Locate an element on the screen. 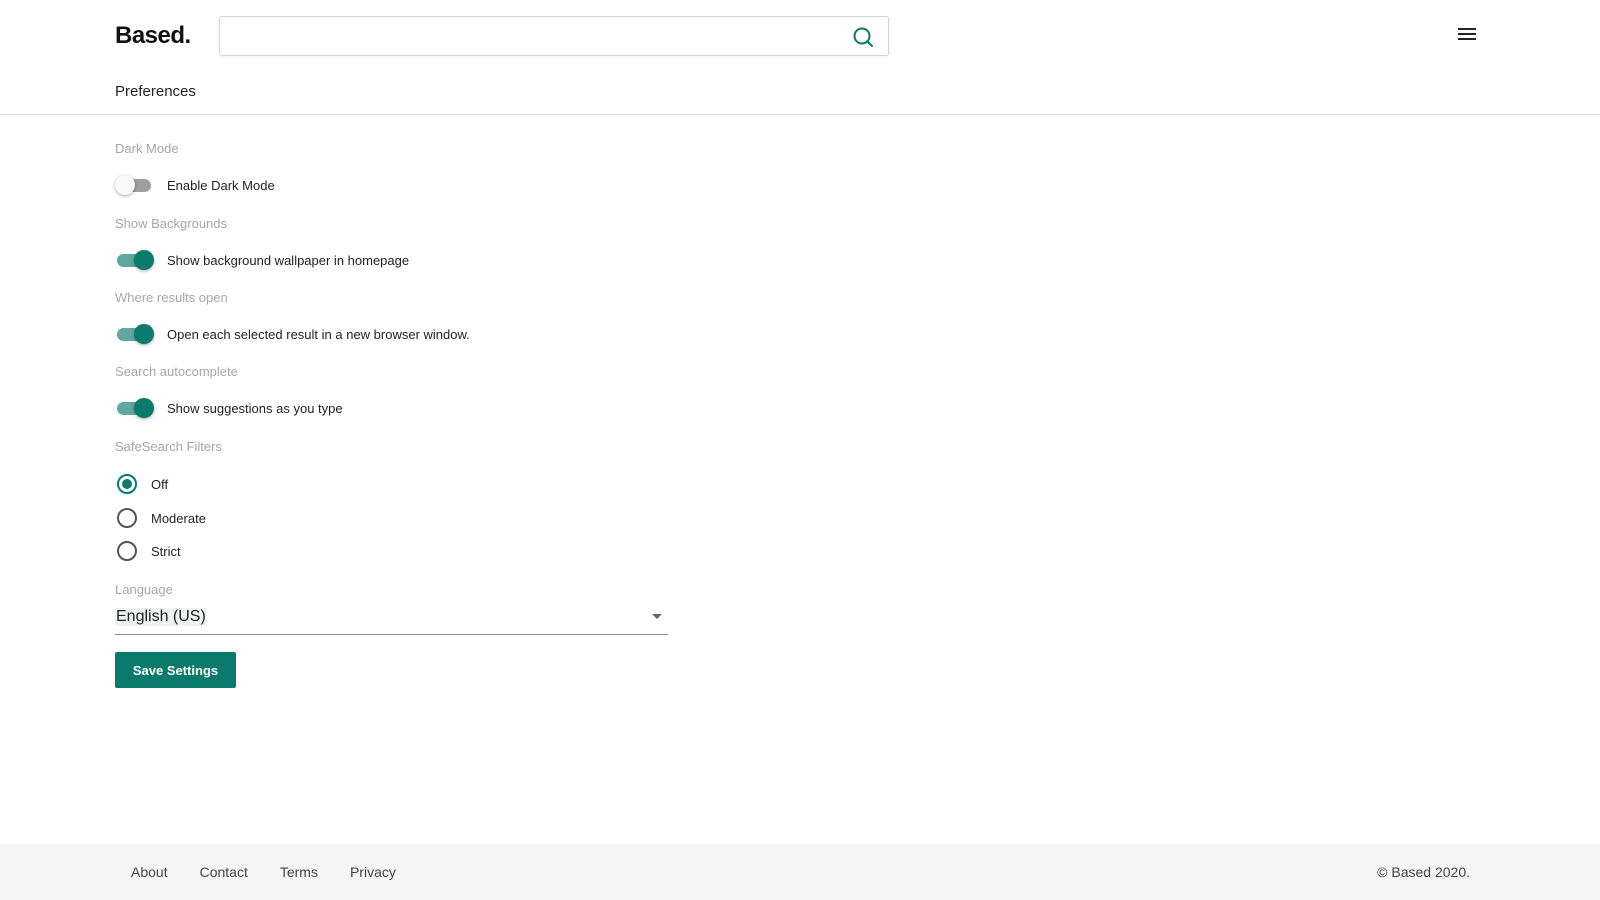 This screenshot has height=900, width=1600. autocomplete-toggle is located at coordinates (134, 408).